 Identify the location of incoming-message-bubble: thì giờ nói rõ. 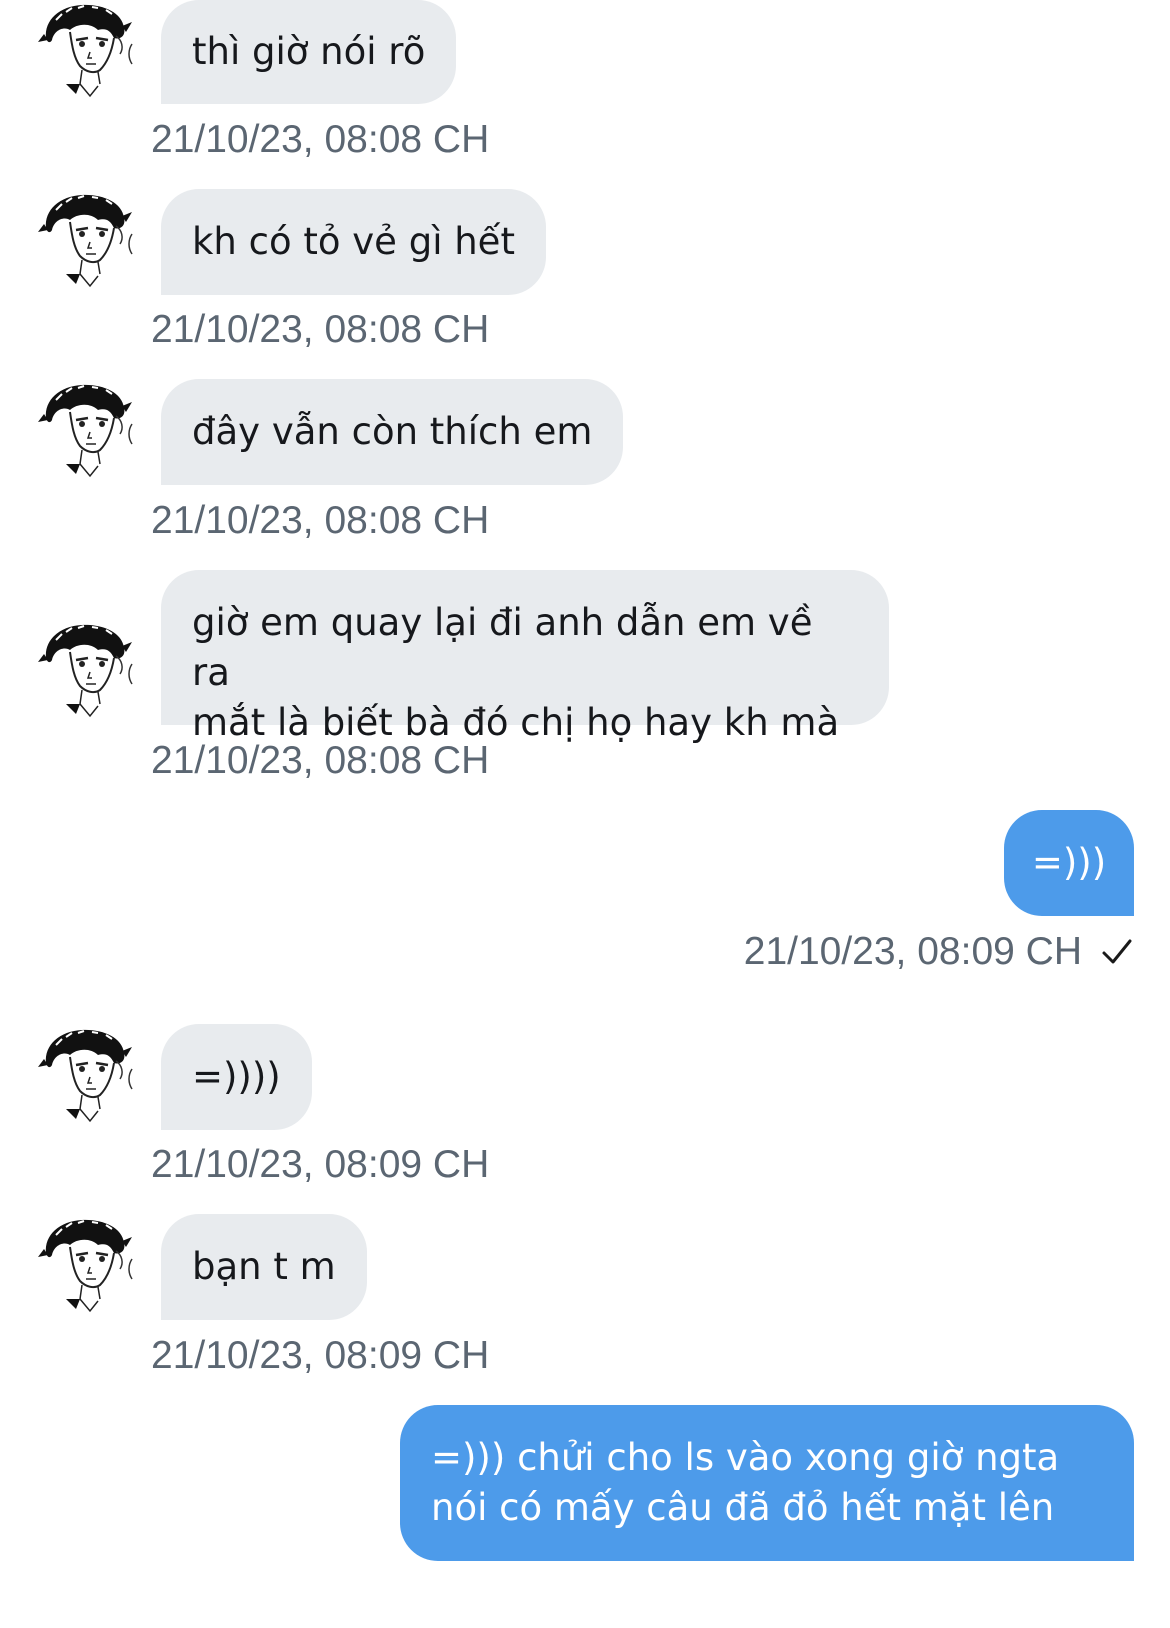
(309, 52).